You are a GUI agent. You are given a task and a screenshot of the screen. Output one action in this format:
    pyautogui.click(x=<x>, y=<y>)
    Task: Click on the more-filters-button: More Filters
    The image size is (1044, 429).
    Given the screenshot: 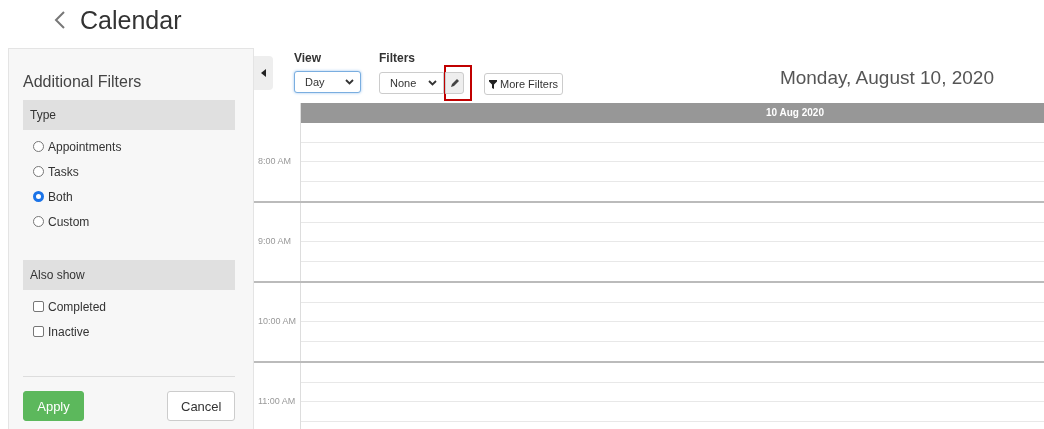 What is the action you would take?
    pyautogui.click(x=524, y=84)
    